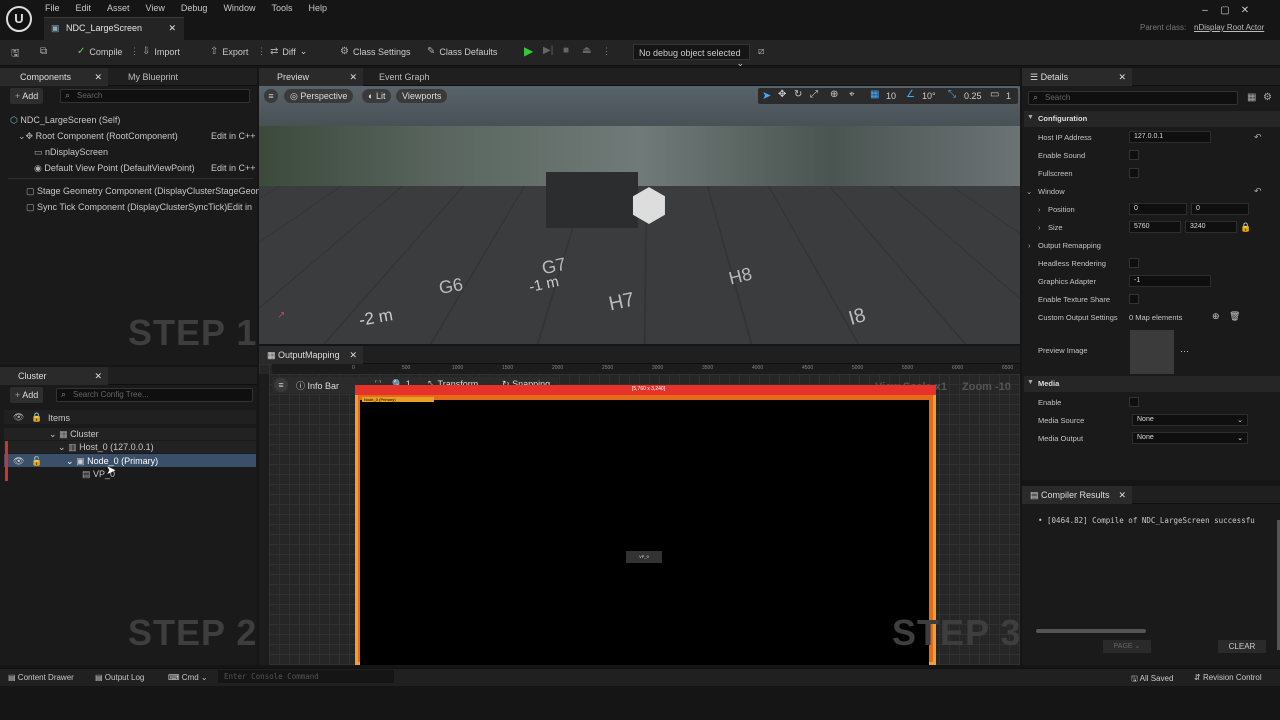  I want to click on maximize-icon: ▢, so click(1225, 10).